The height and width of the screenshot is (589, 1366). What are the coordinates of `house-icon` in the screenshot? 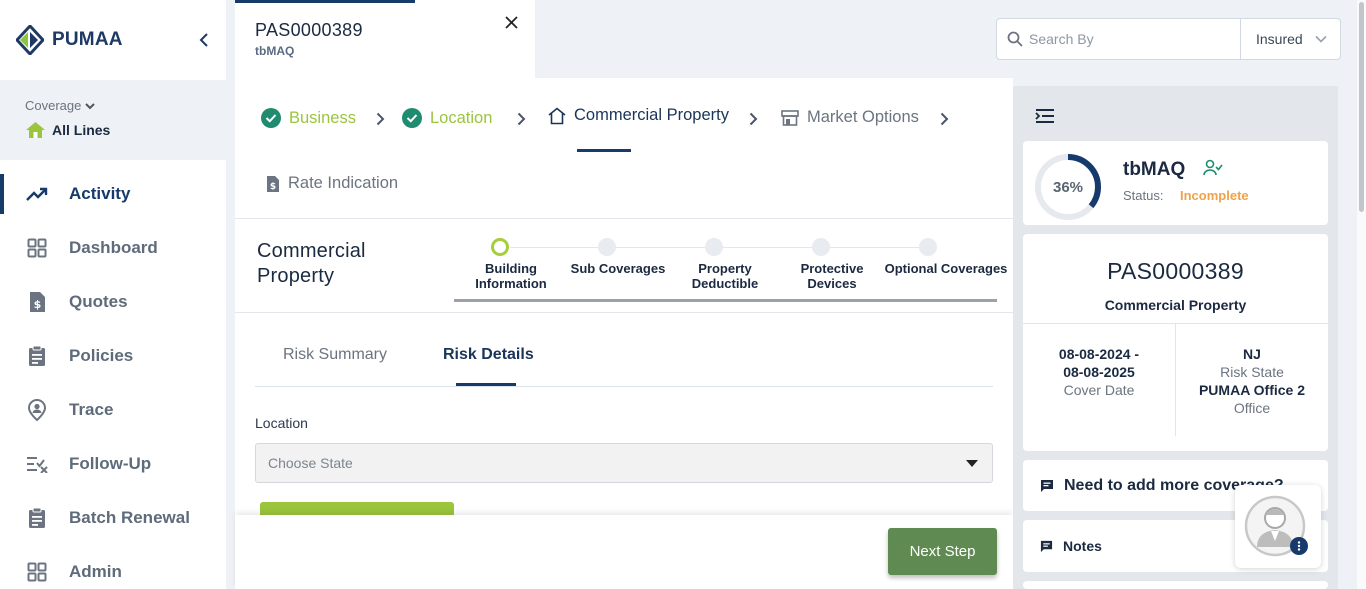 It's located at (35, 130).